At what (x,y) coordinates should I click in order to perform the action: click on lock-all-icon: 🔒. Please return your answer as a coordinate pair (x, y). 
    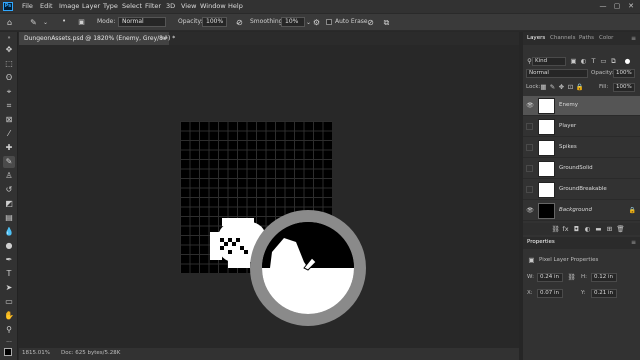
    Looking at the image, I should click on (579, 87).